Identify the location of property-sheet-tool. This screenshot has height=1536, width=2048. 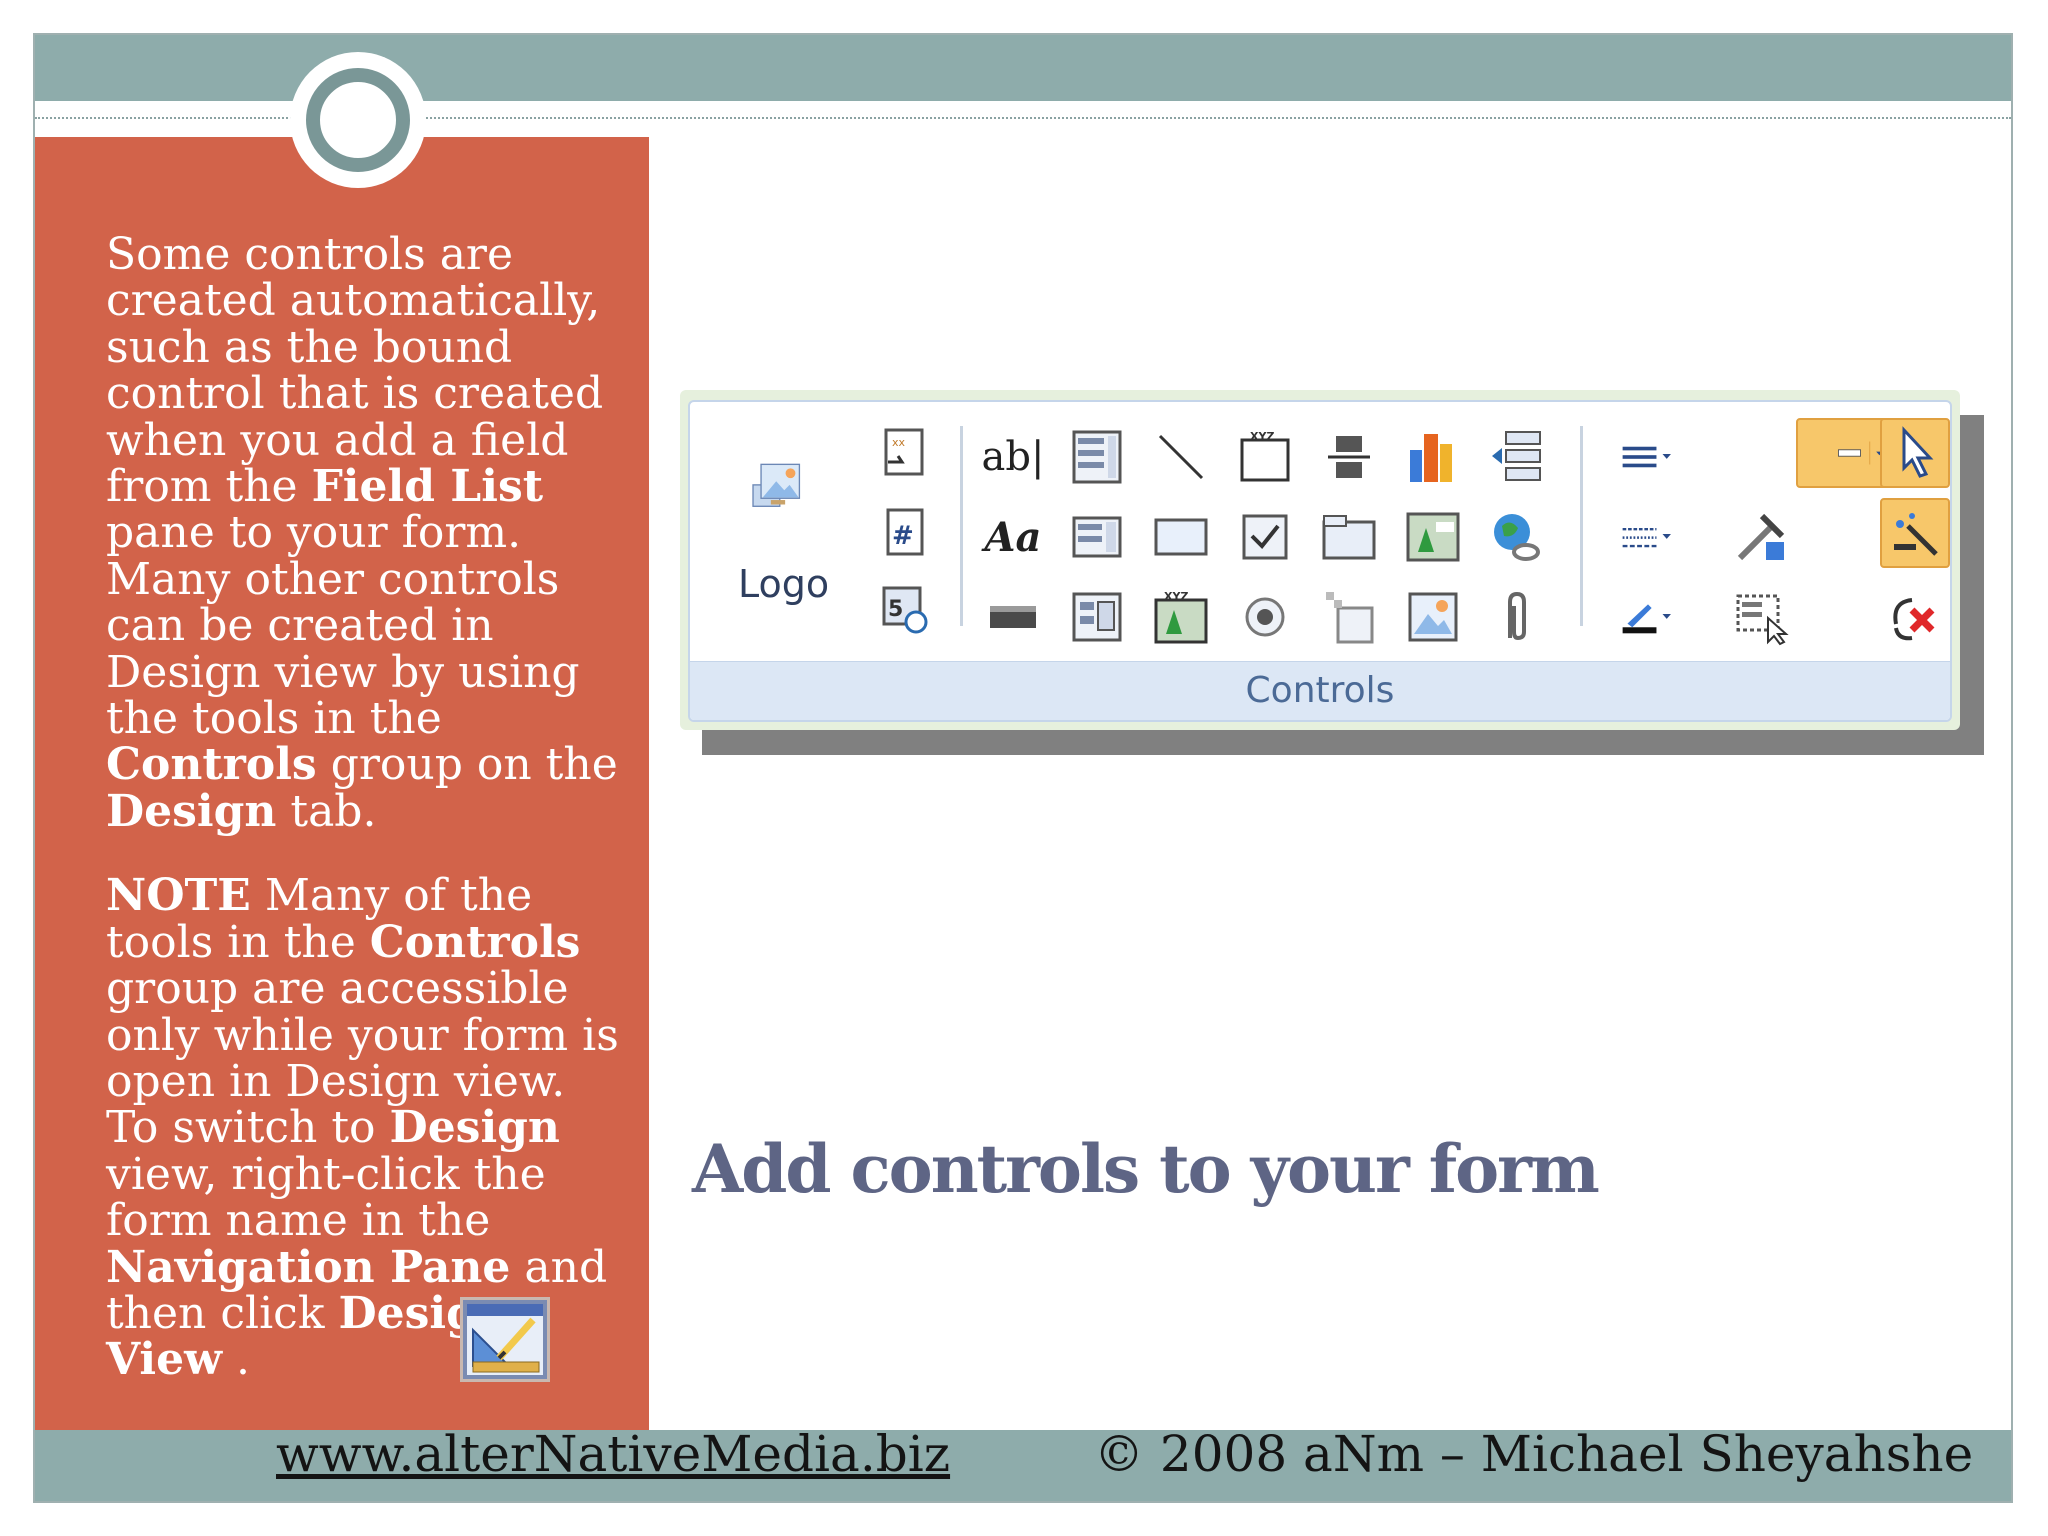
(1761, 537).